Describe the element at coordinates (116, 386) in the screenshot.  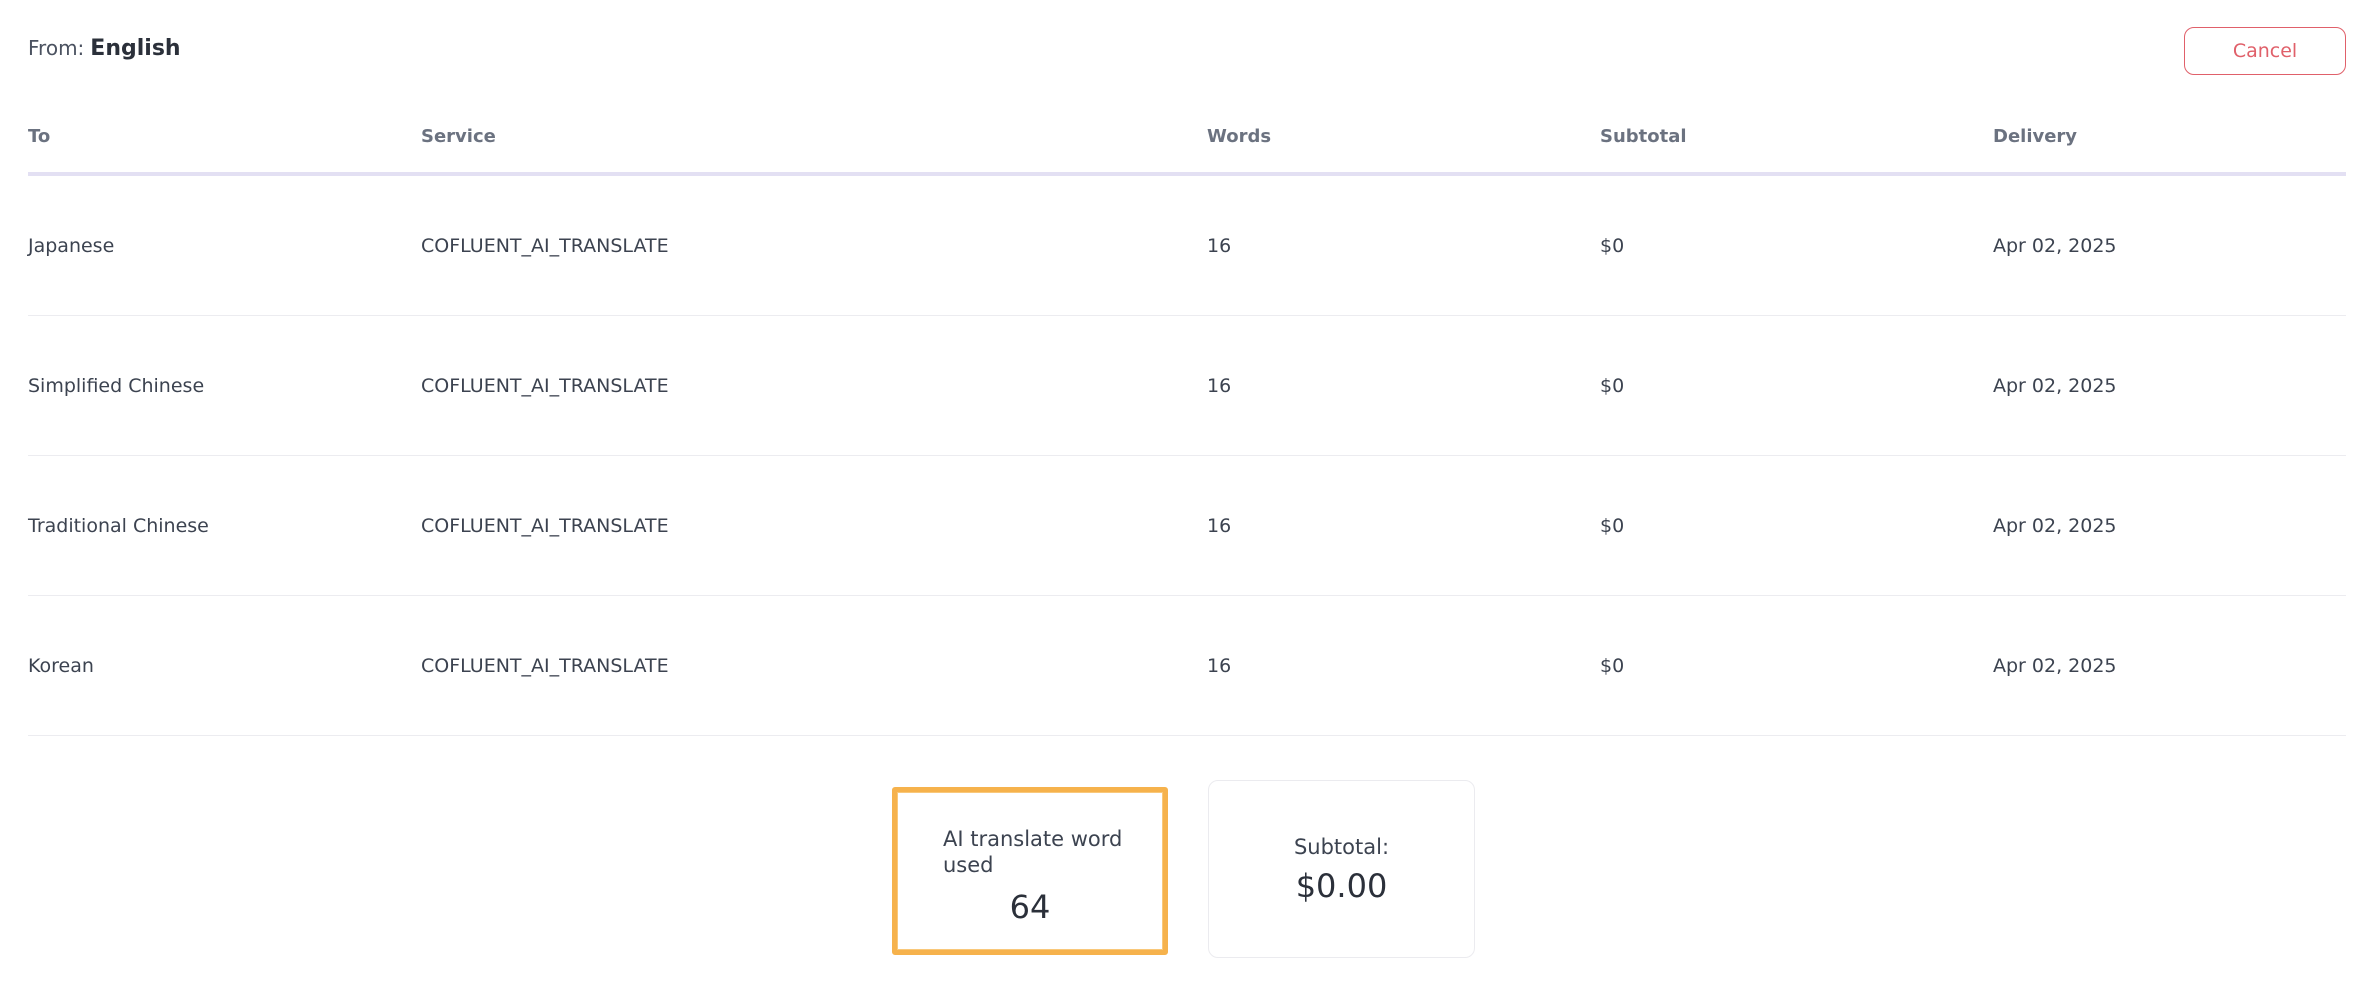
I see `target-language: Simplified Chinese` at that location.